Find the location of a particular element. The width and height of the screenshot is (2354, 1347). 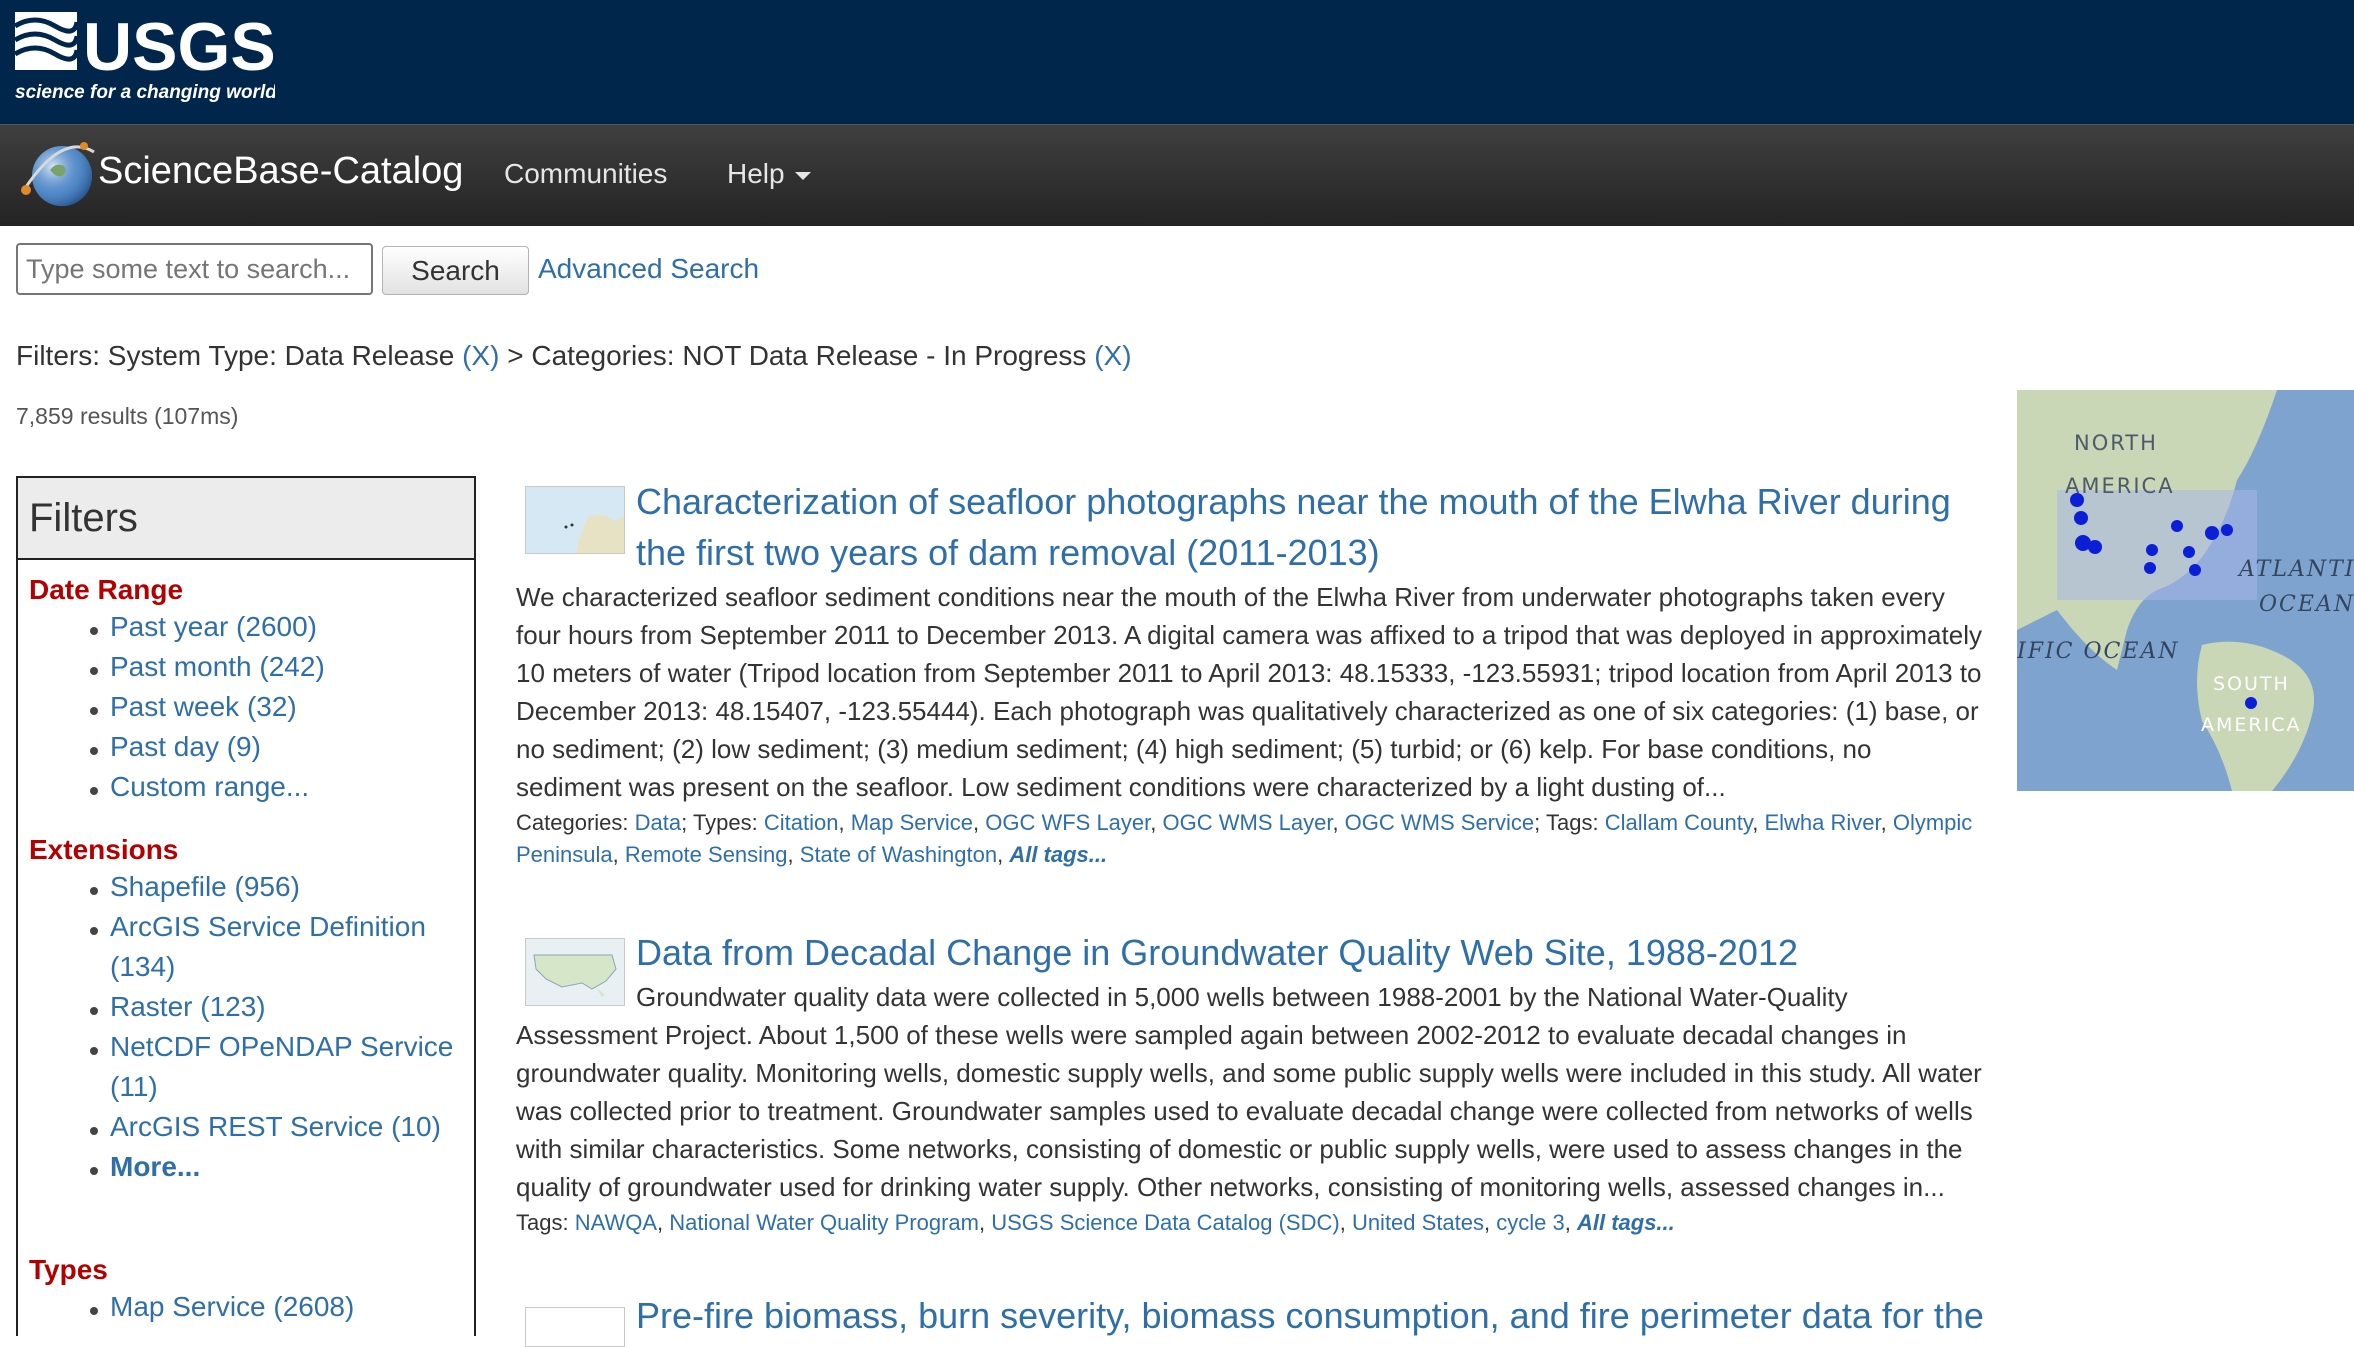

facet-ext-shapefile: Shapefile (956) is located at coordinates (205, 887).